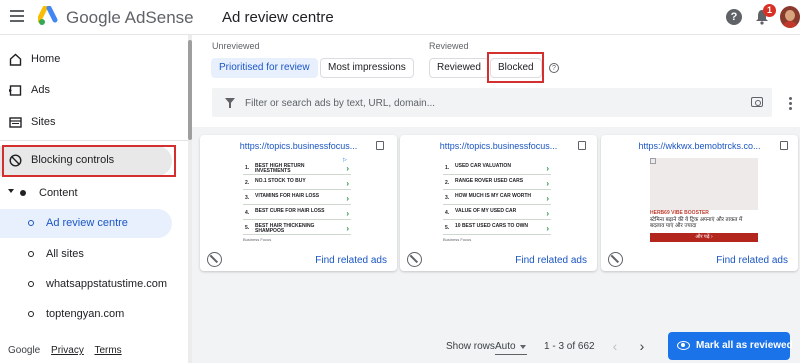 The height and width of the screenshot is (363, 800). What do you see at coordinates (40, 90) in the screenshot?
I see `sidebar-item-label: Ads` at bounding box center [40, 90].